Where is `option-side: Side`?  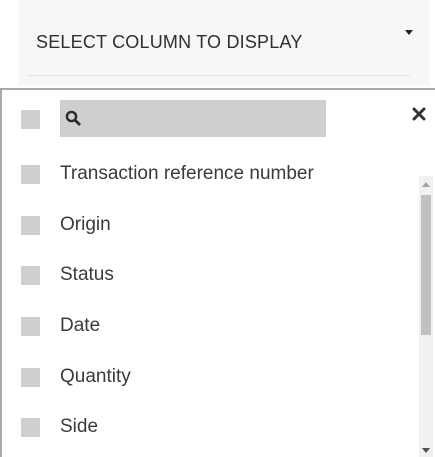 option-side: Side is located at coordinates (210, 427).